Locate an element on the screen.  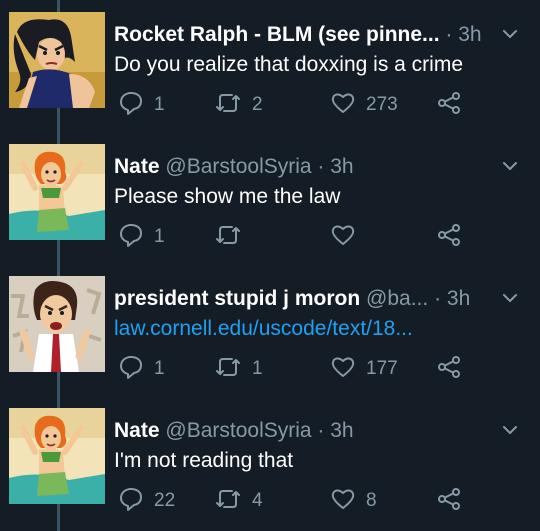
reply-button: 22 is located at coordinates (146, 501).